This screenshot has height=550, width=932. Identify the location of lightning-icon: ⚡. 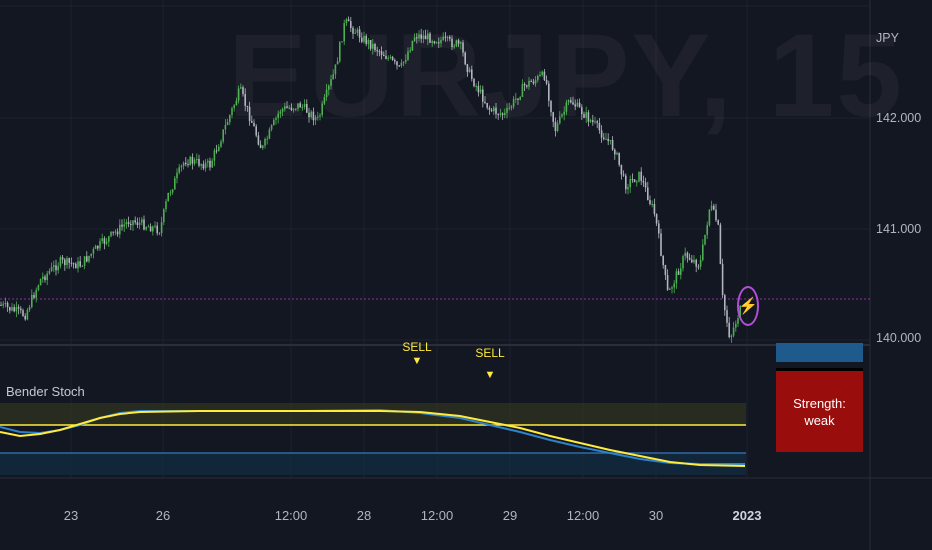
(748, 306).